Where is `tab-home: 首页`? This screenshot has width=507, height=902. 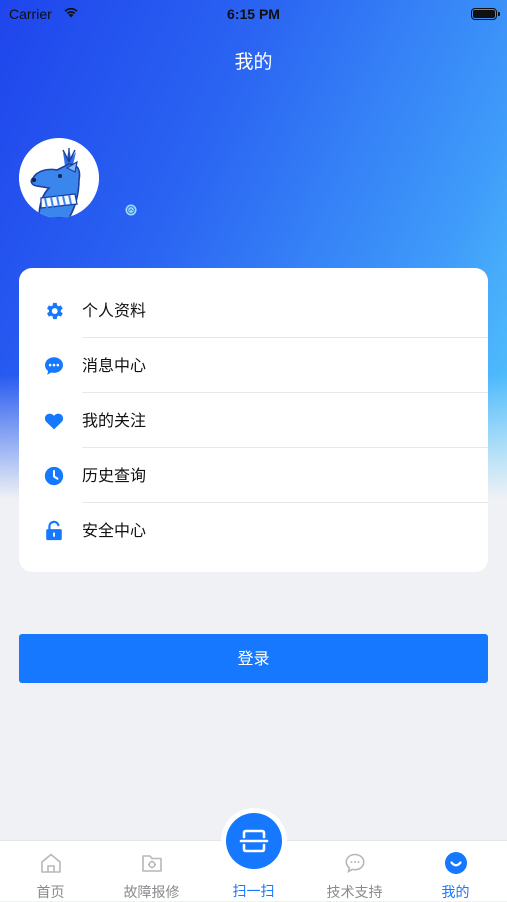 tab-home: 首页 is located at coordinates (50, 871).